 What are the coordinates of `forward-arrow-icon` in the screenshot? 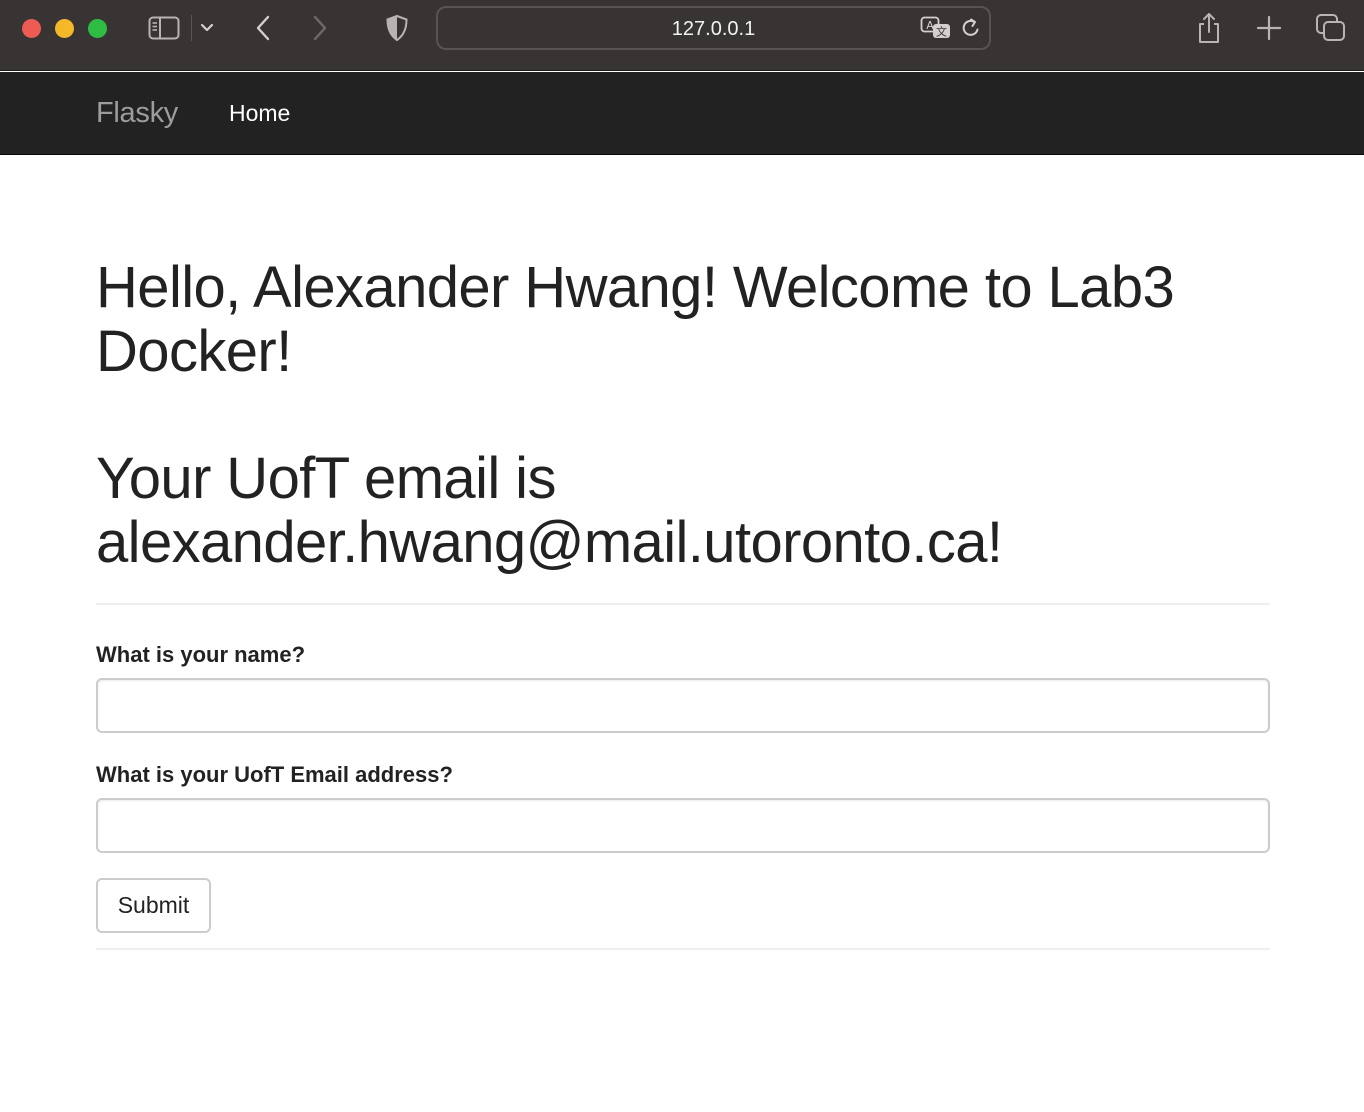 It's located at (320, 28).